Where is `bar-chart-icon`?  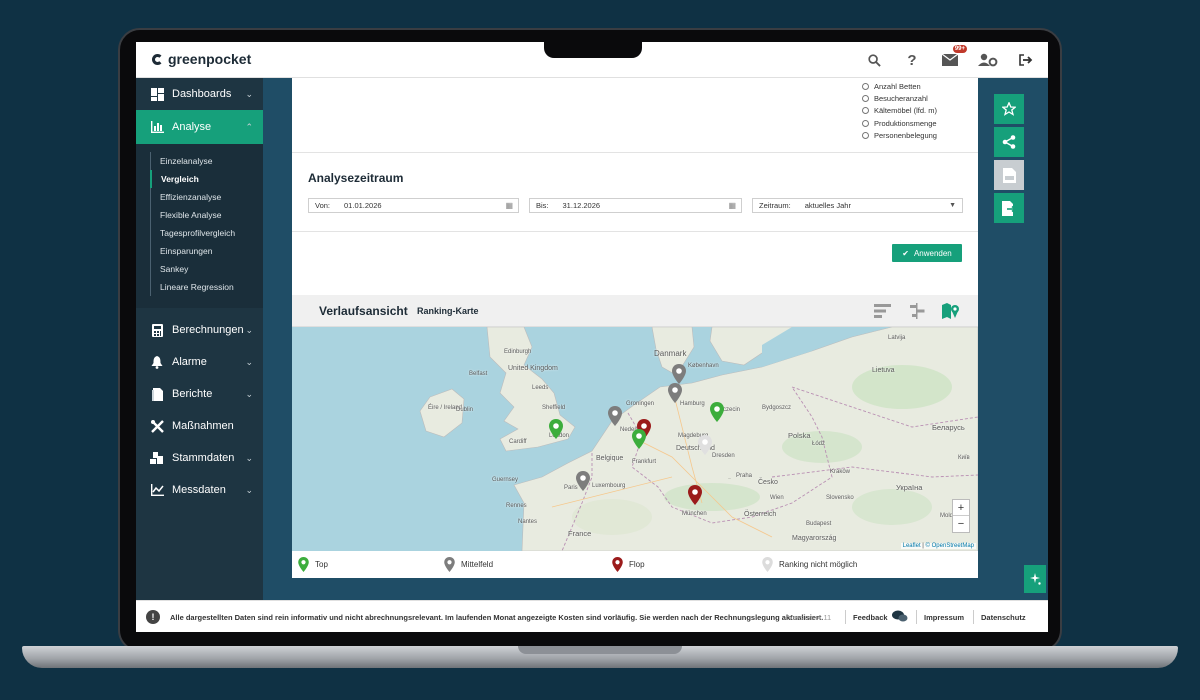 bar-chart-icon is located at coordinates (157, 127).